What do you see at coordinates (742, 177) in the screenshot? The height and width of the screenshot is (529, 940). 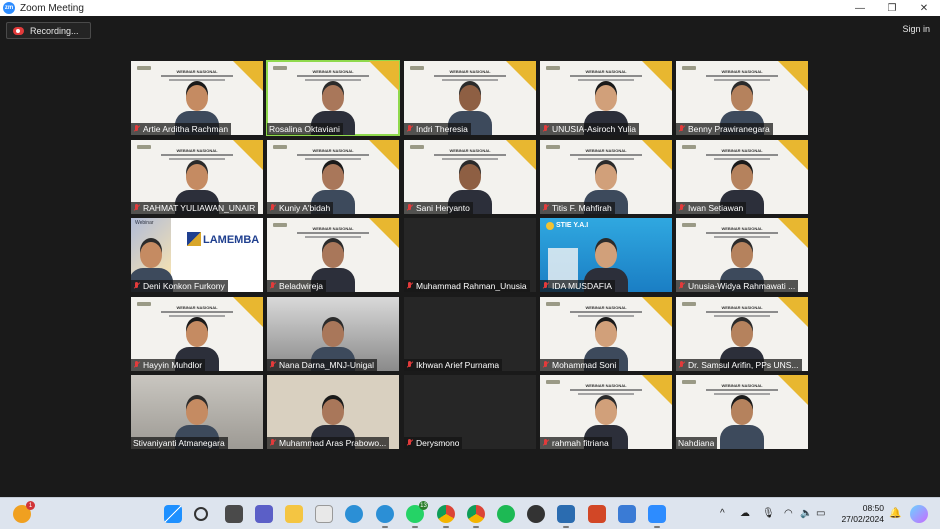 I see `participant-tile: WEBINAR NASIONAL Iwan Setiawan` at bounding box center [742, 177].